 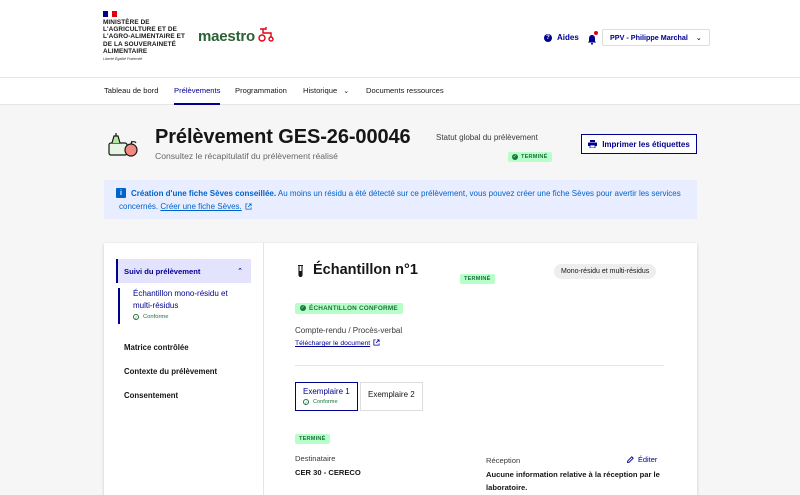 What do you see at coordinates (593, 144) in the screenshot?
I see `printer-icon` at bounding box center [593, 144].